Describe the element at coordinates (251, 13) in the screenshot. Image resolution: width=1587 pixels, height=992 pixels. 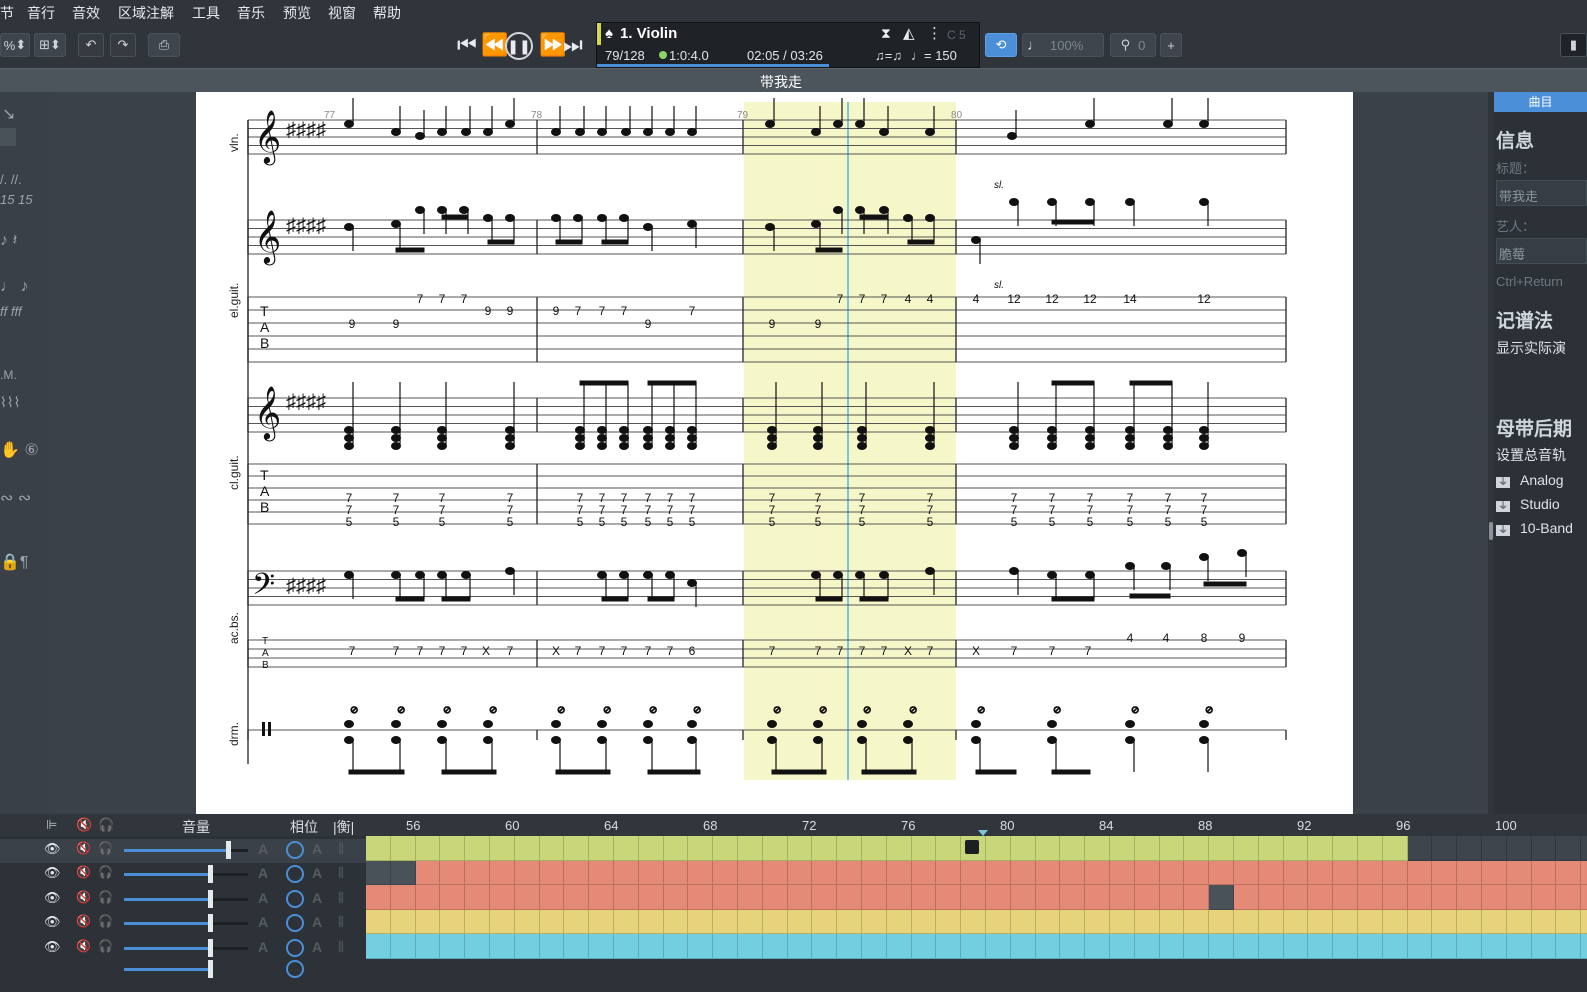
I see `menu-music: 音乐` at that location.